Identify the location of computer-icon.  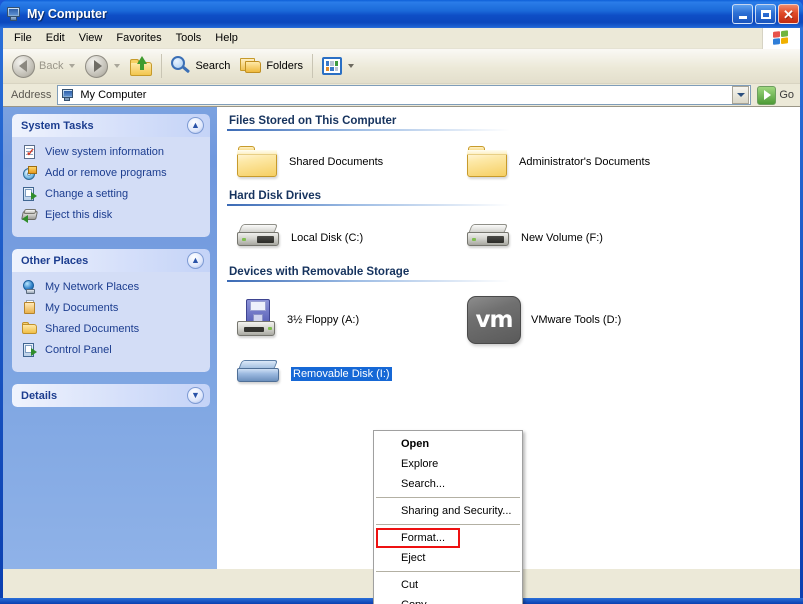
(68, 95).